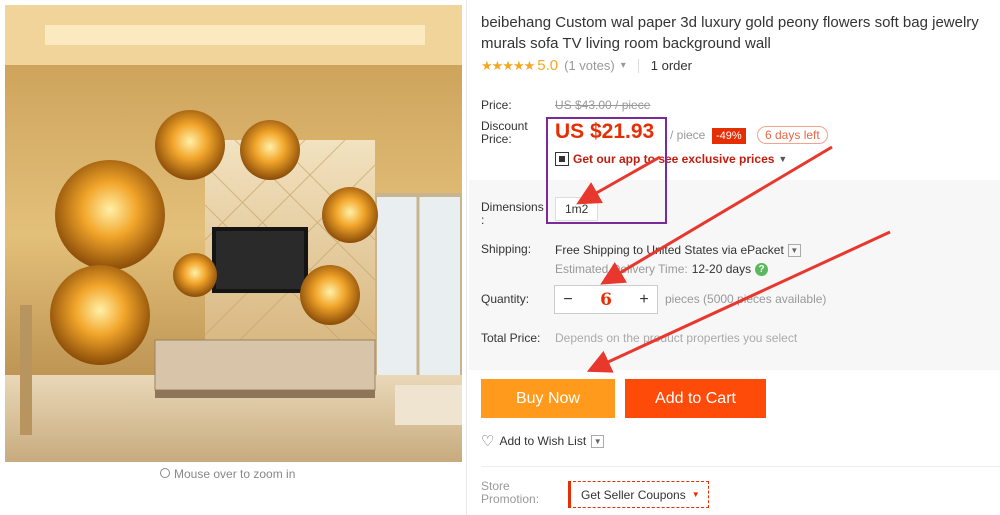 This screenshot has height=515, width=1000. What do you see at coordinates (548, 398) in the screenshot?
I see `buy-now-button: Buy Now` at bounding box center [548, 398].